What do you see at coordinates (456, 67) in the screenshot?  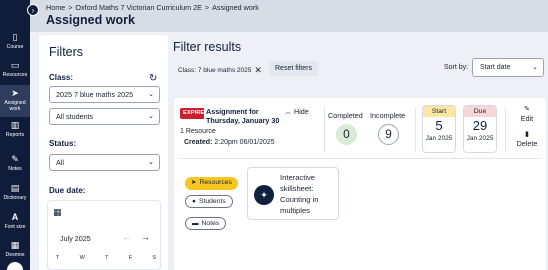 I see `sort-label: Sort by:` at bounding box center [456, 67].